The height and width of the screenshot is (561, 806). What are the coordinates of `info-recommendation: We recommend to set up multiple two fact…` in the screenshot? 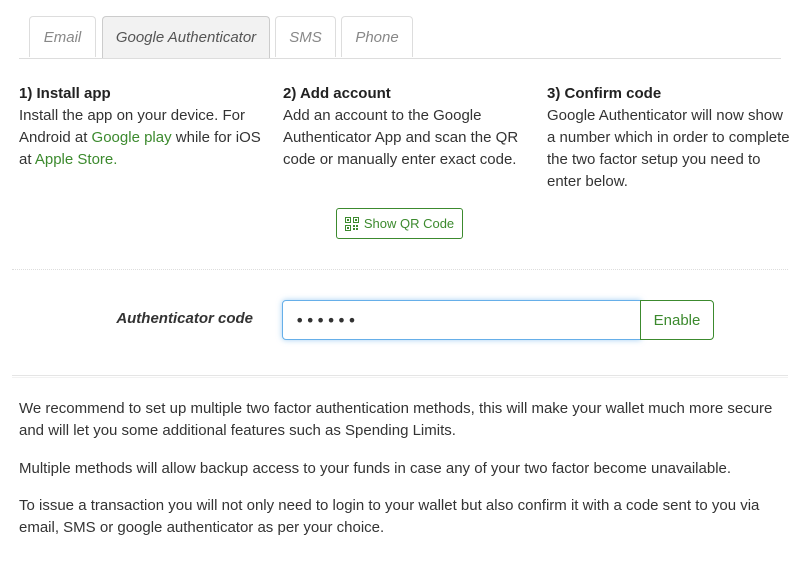 It's located at (396, 419).